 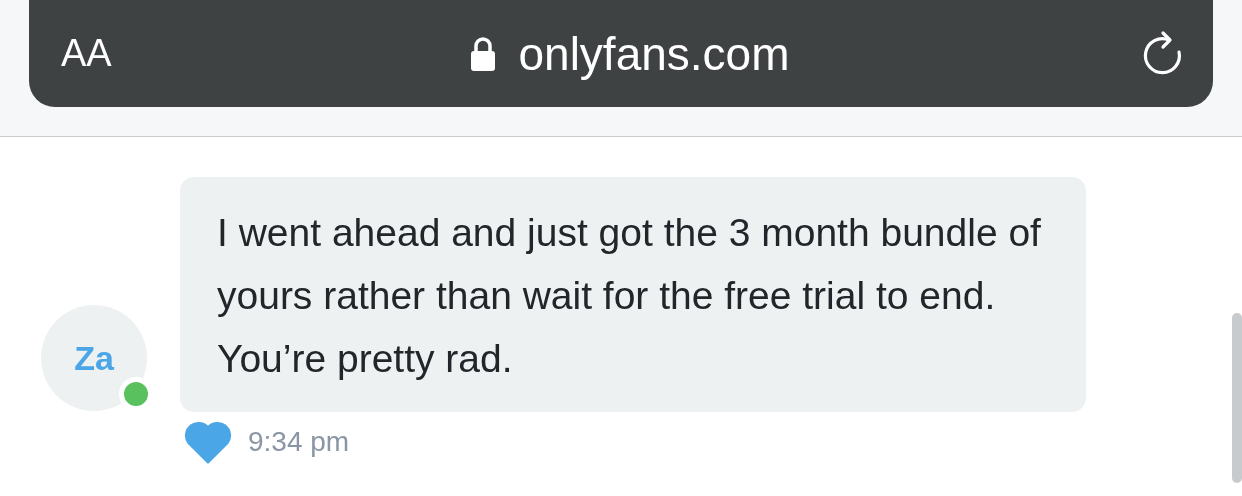 What do you see at coordinates (131, 53) in the screenshot?
I see `text-size-button: AA` at bounding box center [131, 53].